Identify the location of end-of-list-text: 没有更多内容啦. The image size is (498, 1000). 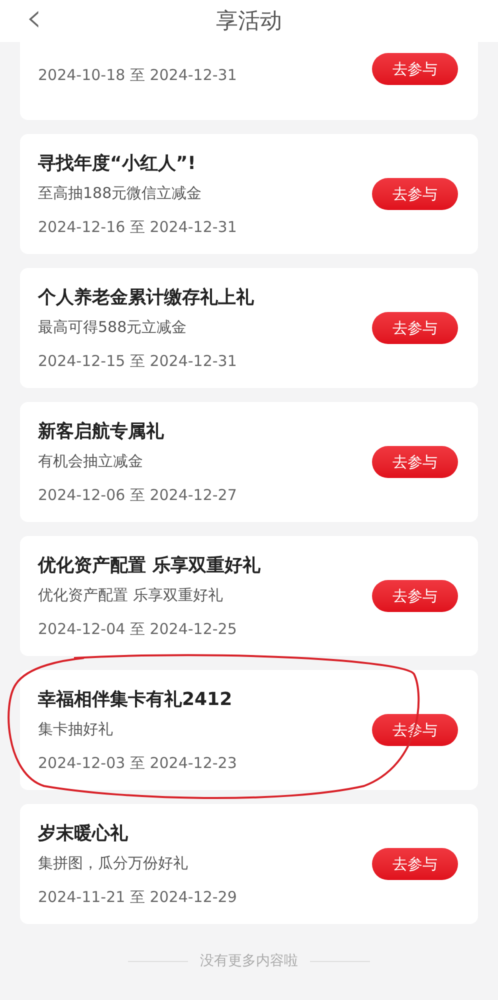
(249, 961).